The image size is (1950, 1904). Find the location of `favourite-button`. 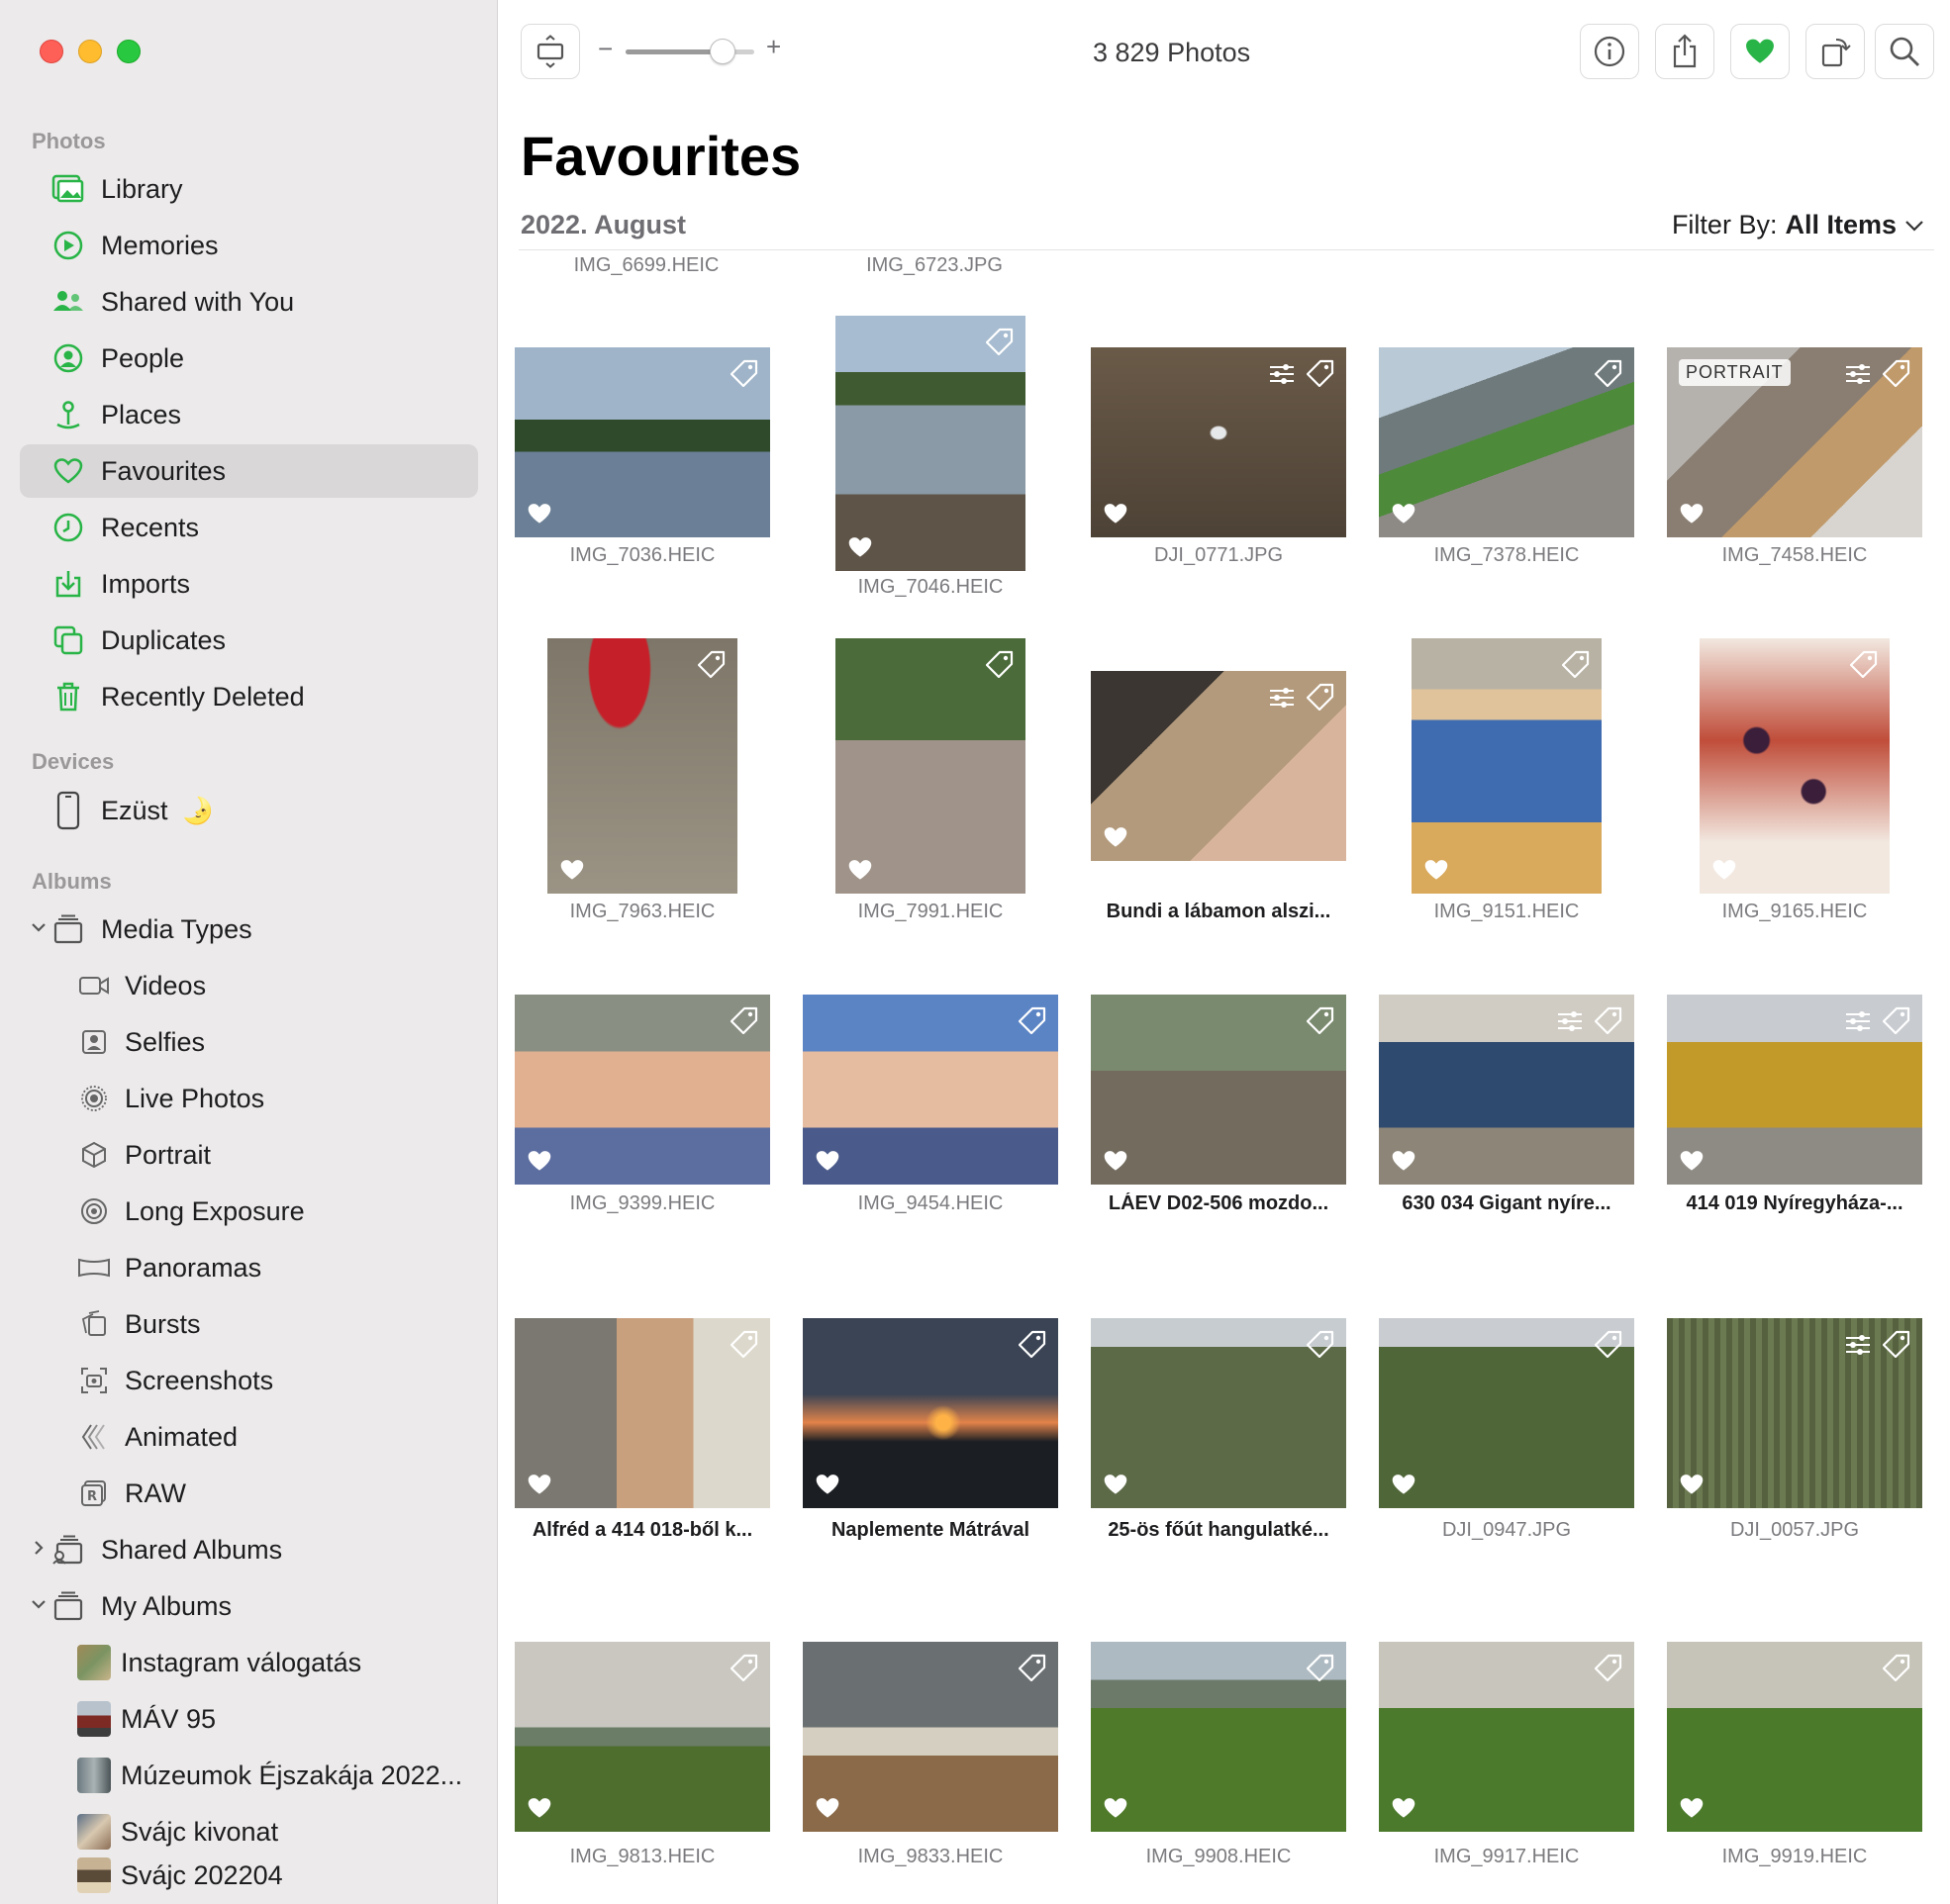

favourite-button is located at coordinates (1760, 51).